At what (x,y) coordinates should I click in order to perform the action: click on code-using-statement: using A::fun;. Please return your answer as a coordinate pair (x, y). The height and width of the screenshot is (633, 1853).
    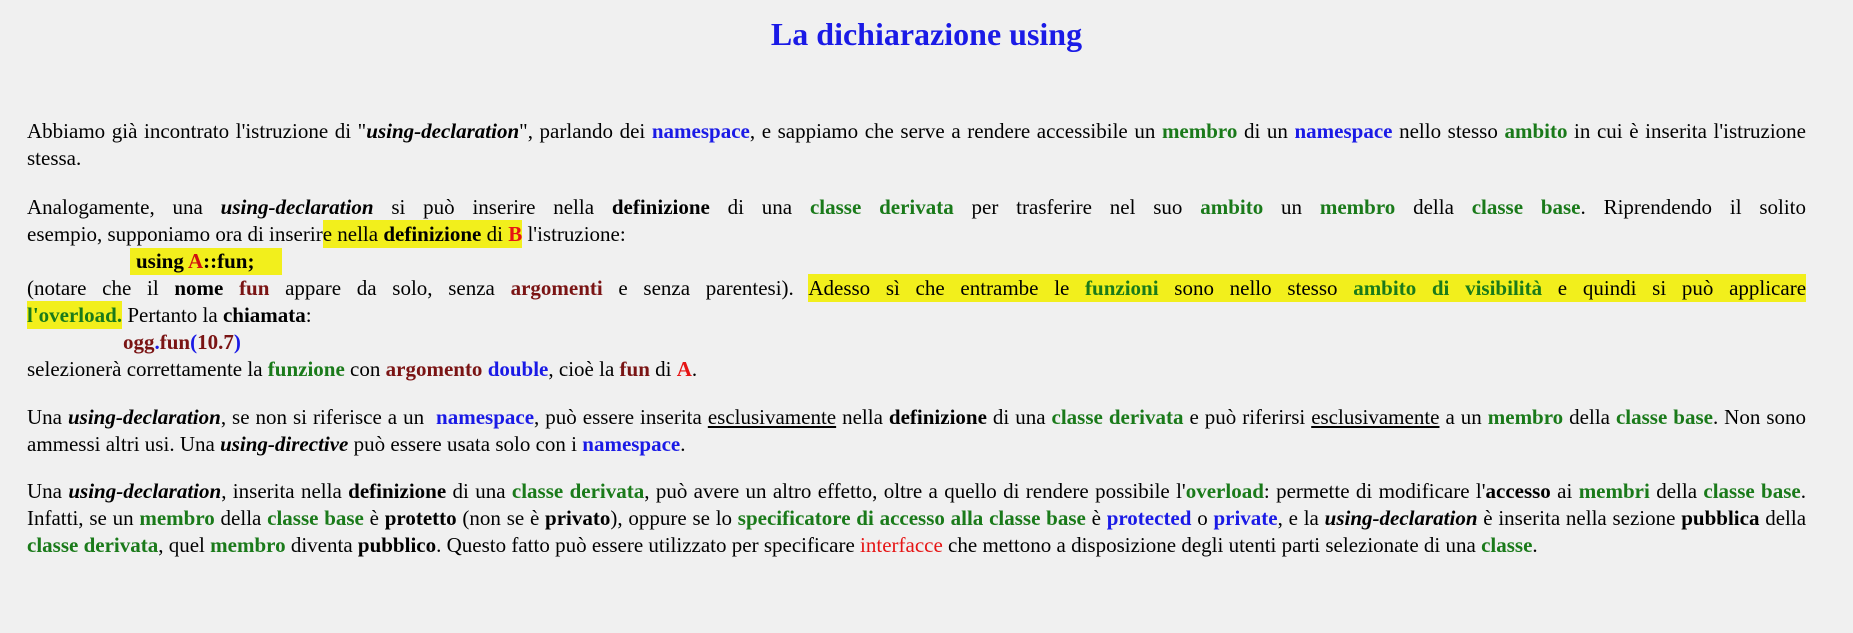
    Looking at the image, I should click on (206, 261).